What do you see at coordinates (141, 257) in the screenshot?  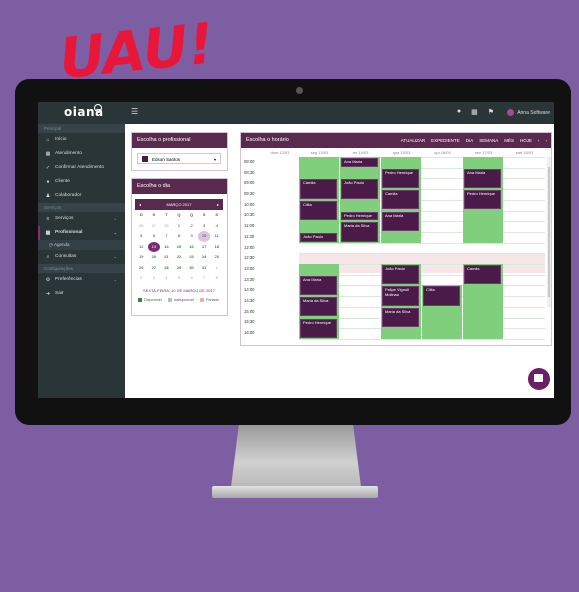 I see `calendar-day: 19` at bounding box center [141, 257].